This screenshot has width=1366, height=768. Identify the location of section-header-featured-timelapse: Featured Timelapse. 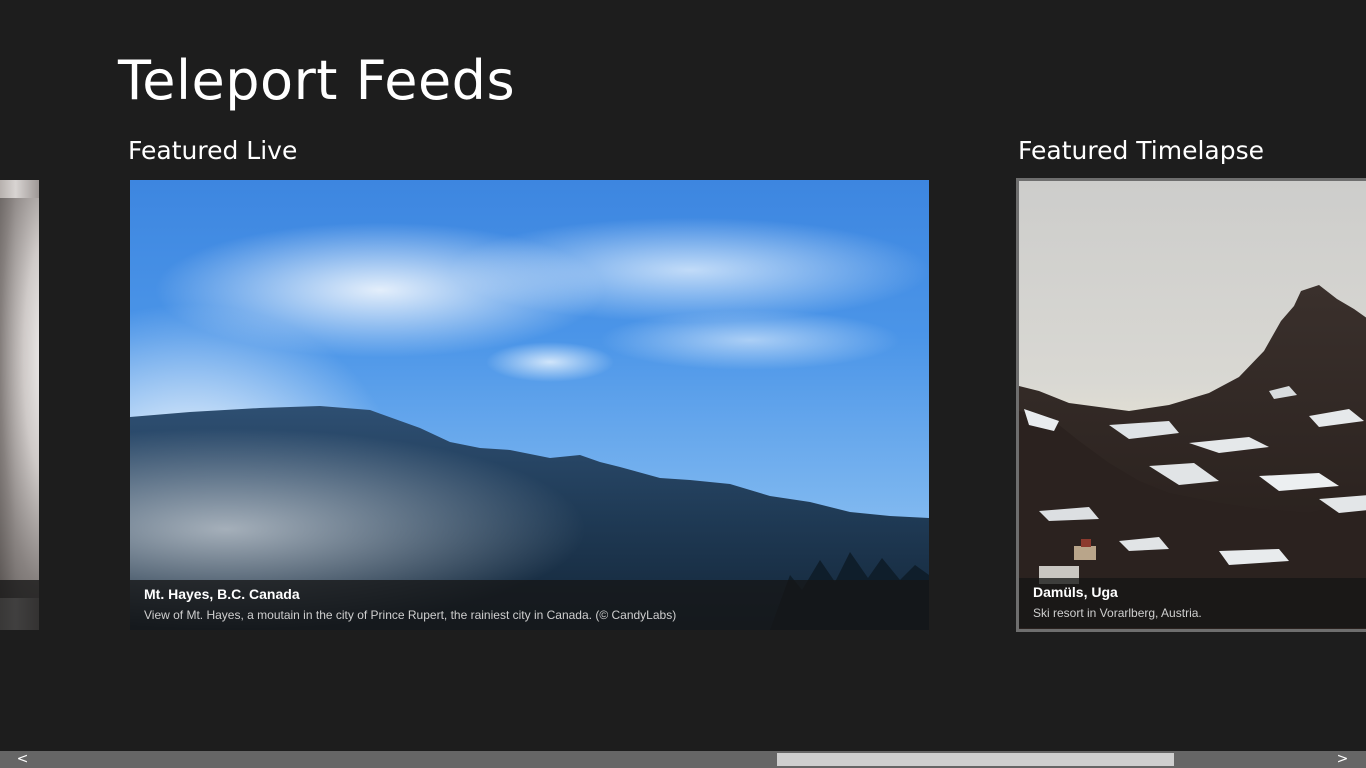
(1141, 151).